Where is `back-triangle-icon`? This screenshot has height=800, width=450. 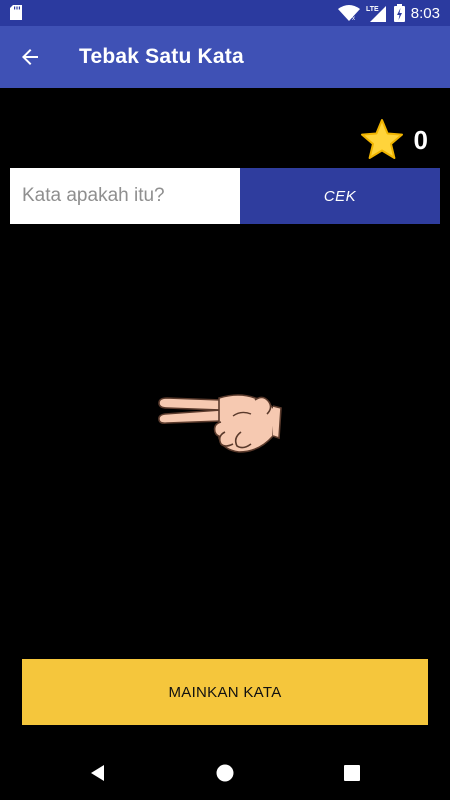 back-triangle-icon is located at coordinates (98, 773).